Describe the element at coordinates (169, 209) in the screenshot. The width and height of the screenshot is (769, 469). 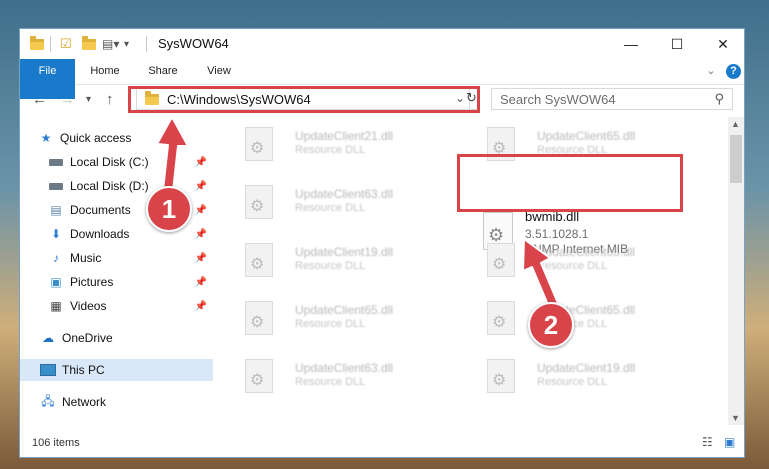
I see `step-1-badge: 1` at that location.